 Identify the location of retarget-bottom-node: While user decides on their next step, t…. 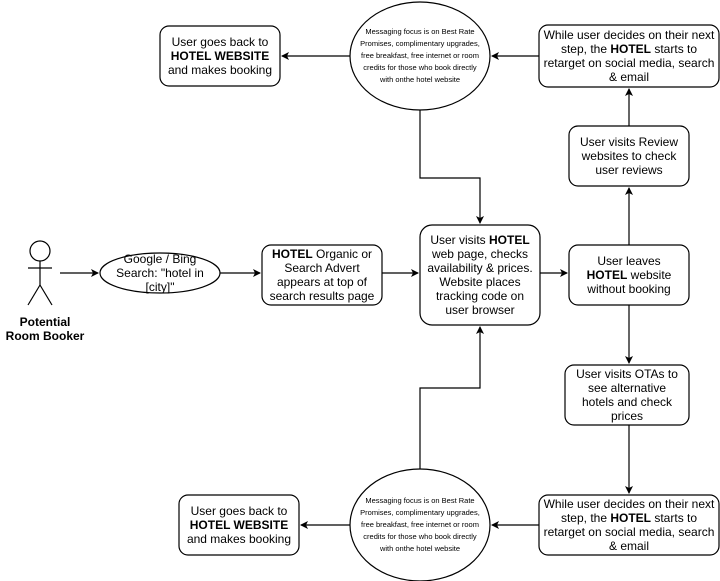
(629, 525).